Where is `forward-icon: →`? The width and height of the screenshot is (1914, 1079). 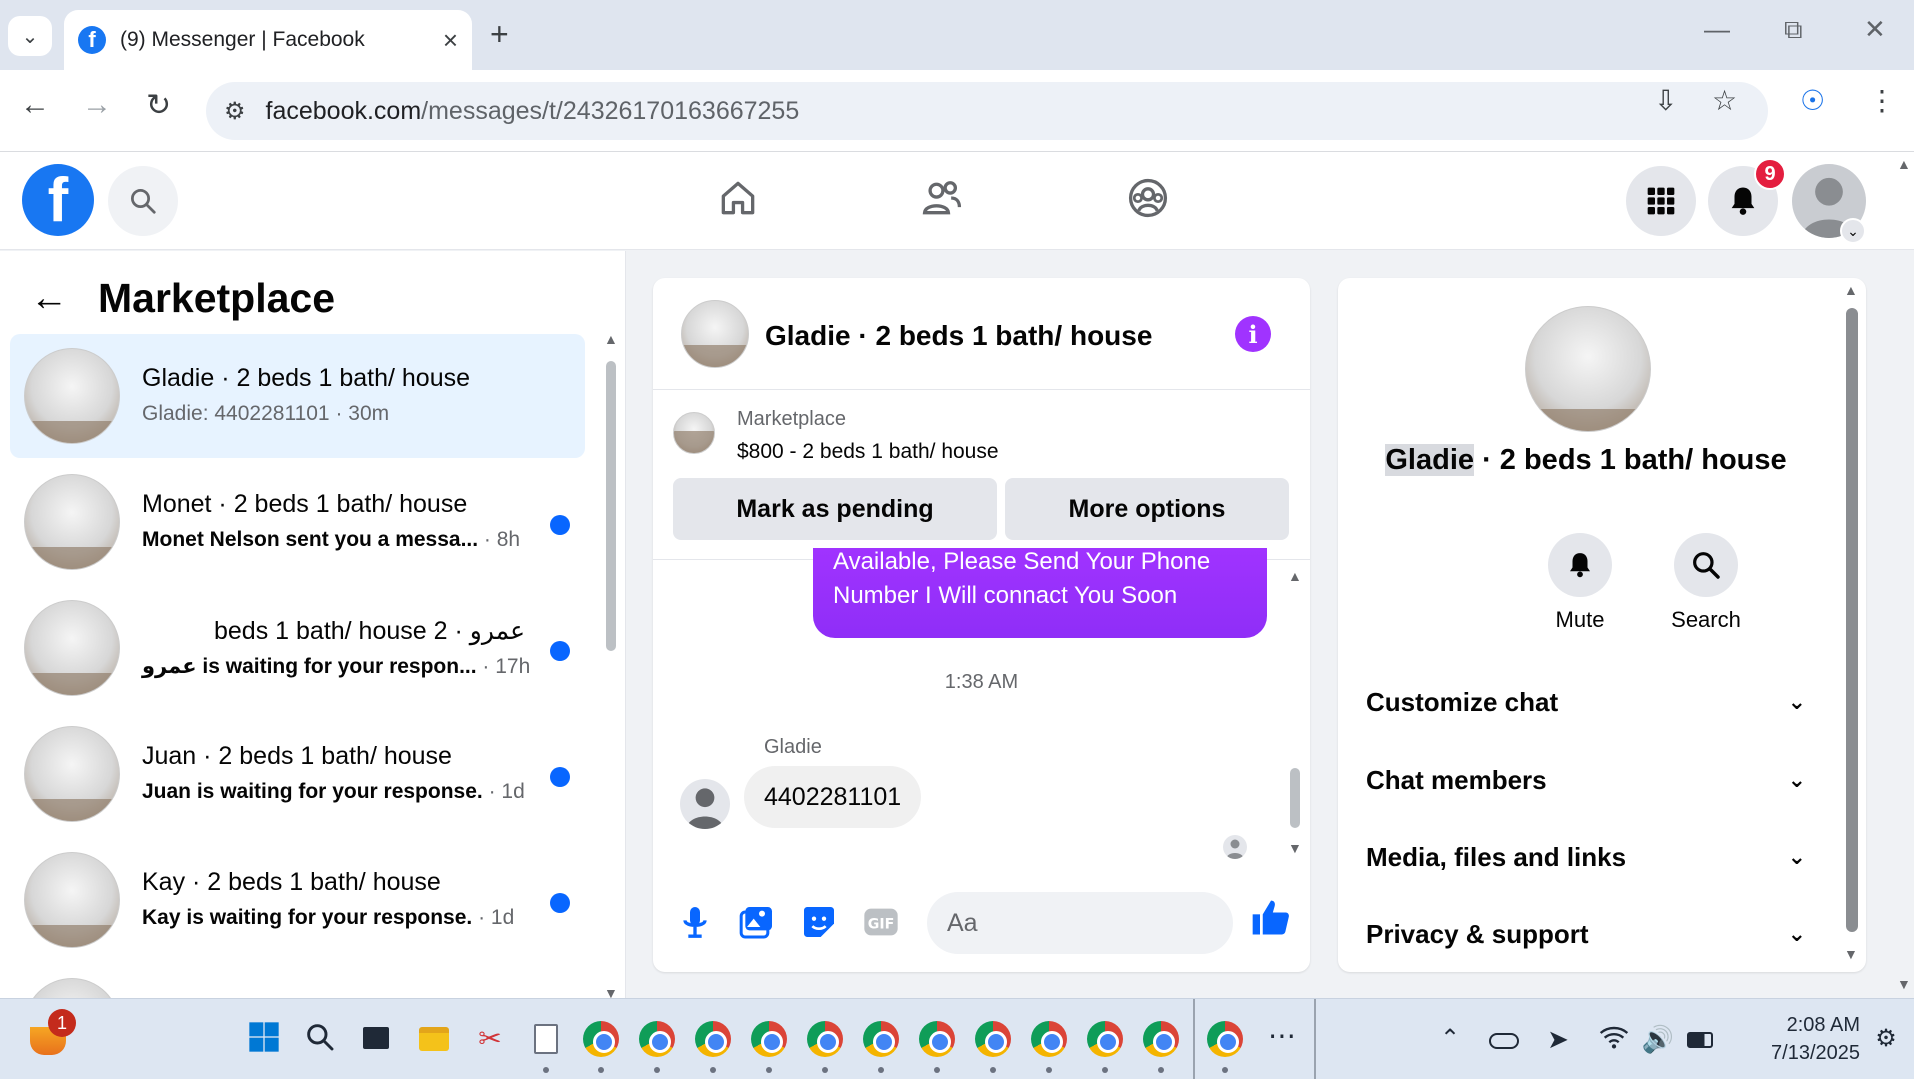 forward-icon: → is located at coordinates (97, 105).